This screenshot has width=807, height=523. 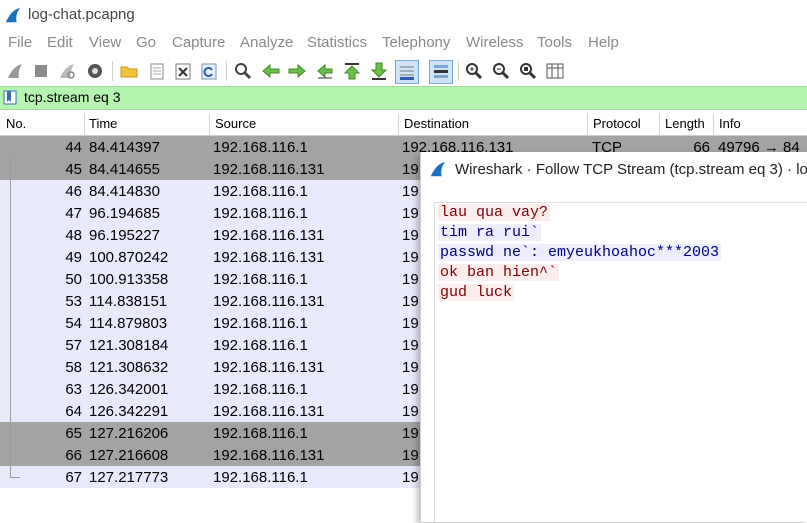 What do you see at coordinates (67, 71) in the screenshot?
I see `restart-capture-icon` at bounding box center [67, 71].